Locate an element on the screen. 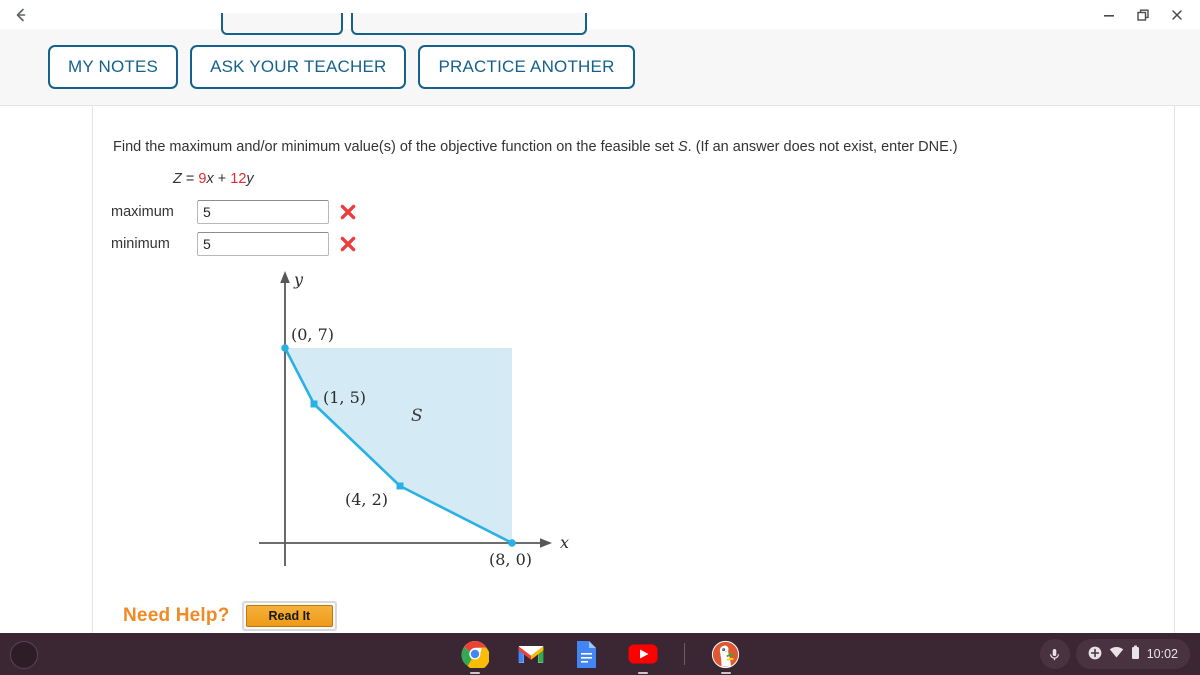  y-axis-arrow is located at coordinates (285, 277).